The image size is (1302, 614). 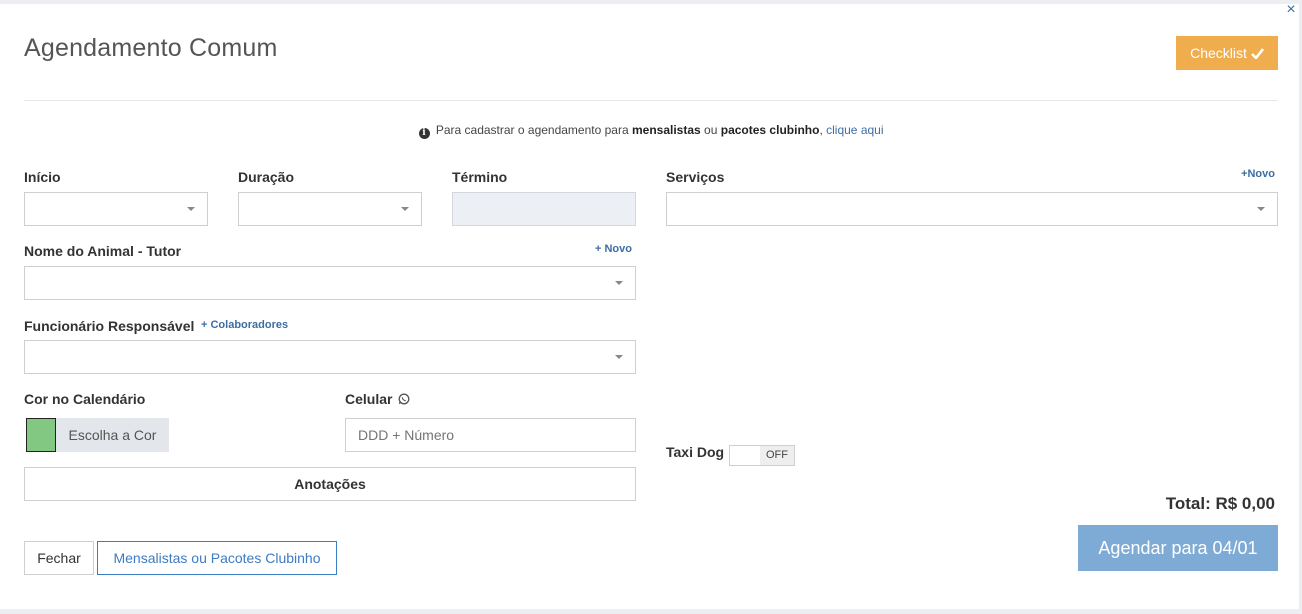 I want to click on toggle-state: OFF, so click(x=777, y=455).